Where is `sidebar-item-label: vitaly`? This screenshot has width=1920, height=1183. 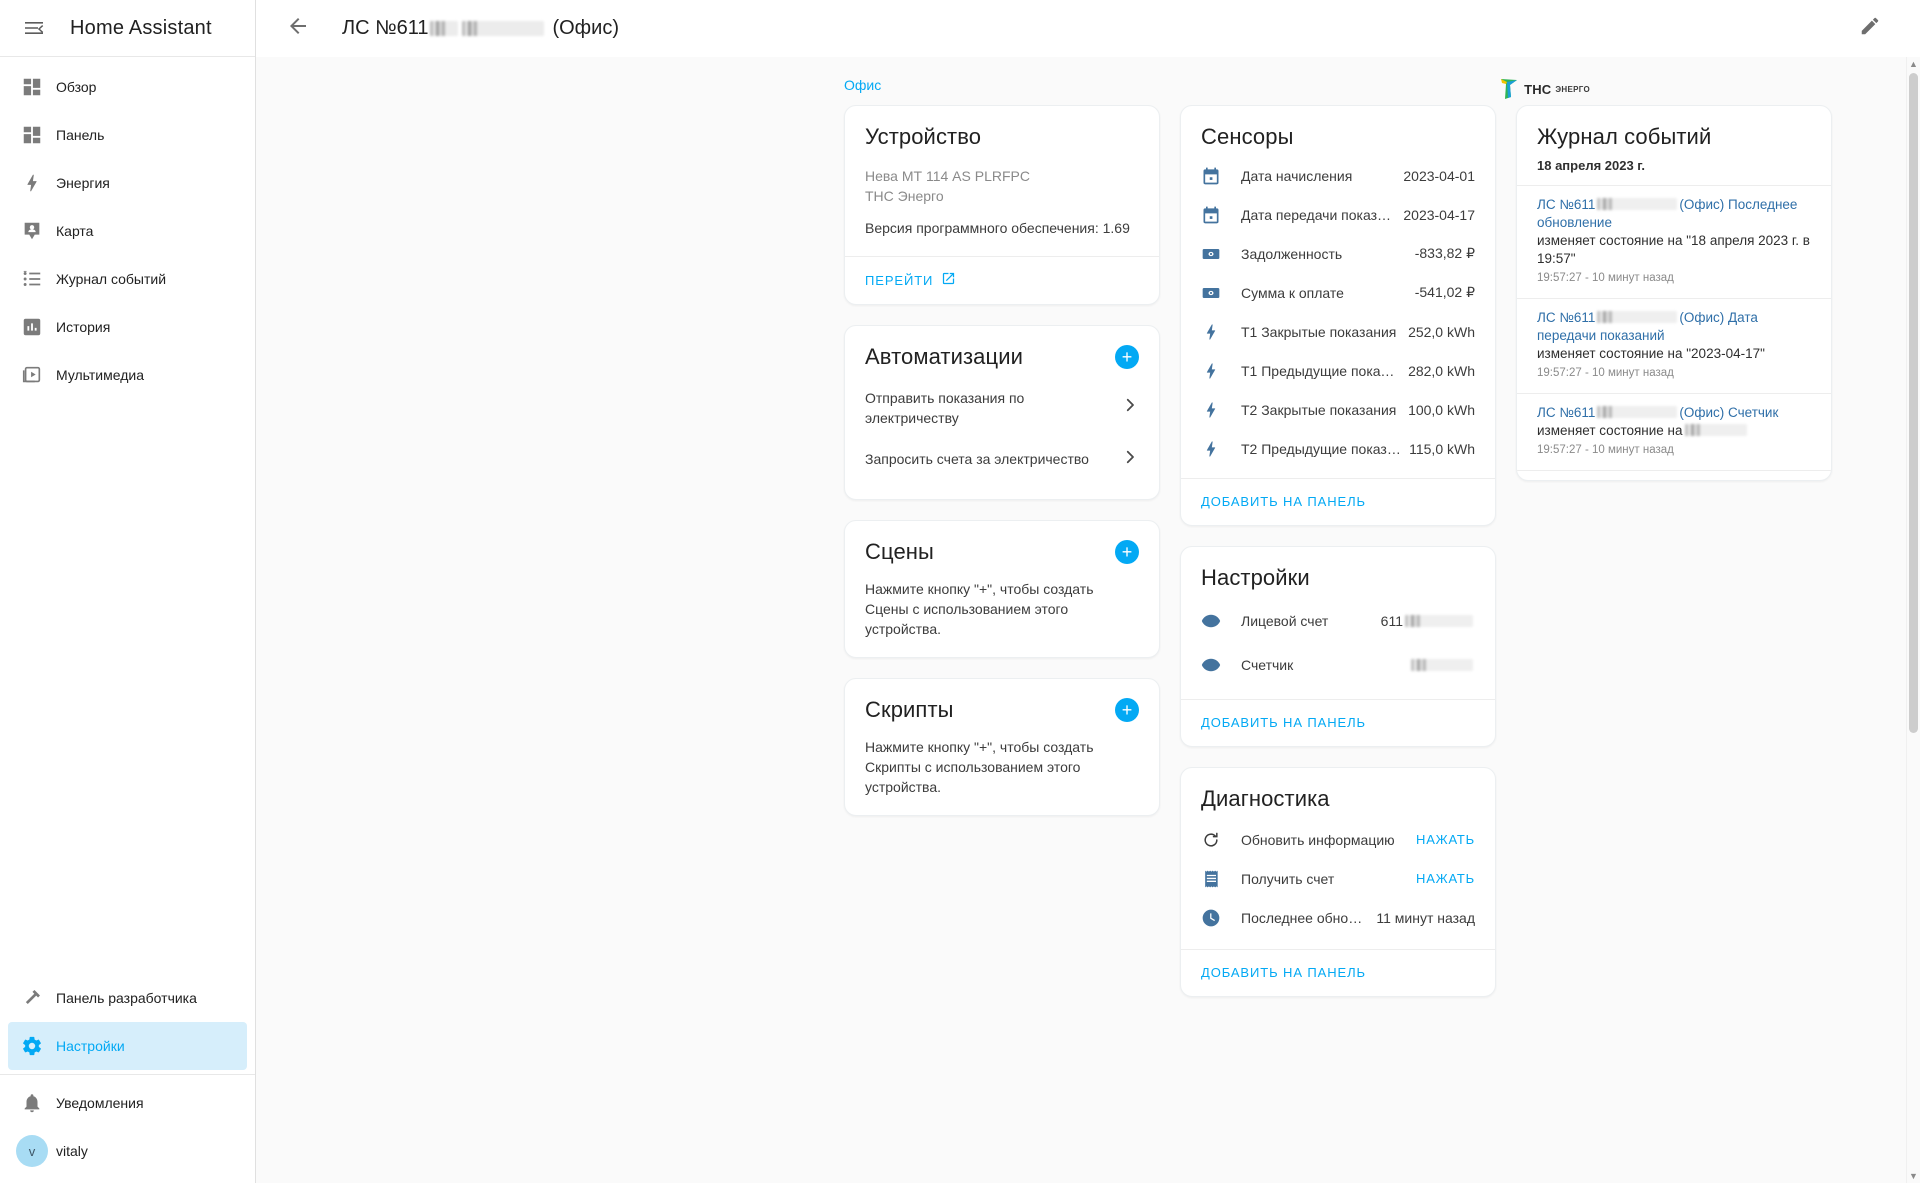
sidebar-item-label: vitaly is located at coordinates (72, 1151).